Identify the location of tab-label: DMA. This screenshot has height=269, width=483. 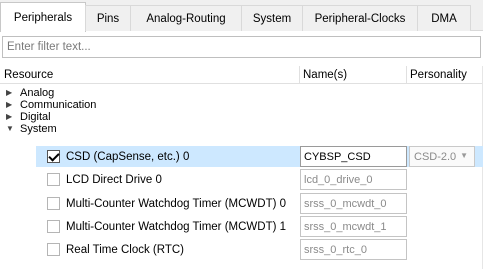
(444, 18).